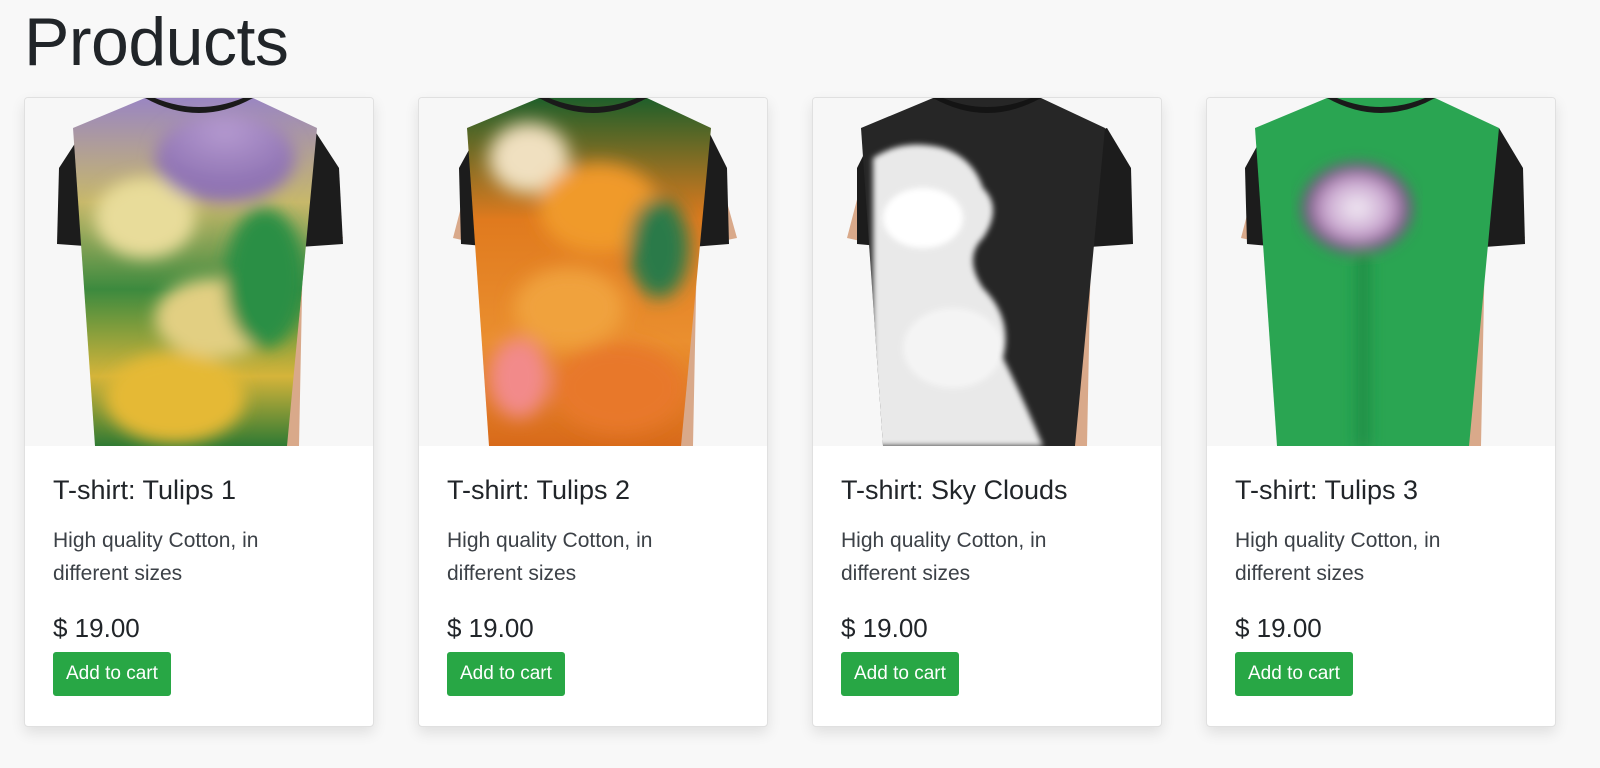 The height and width of the screenshot is (768, 1600). I want to click on tshirt-tulips-3-image, so click(1381, 272).